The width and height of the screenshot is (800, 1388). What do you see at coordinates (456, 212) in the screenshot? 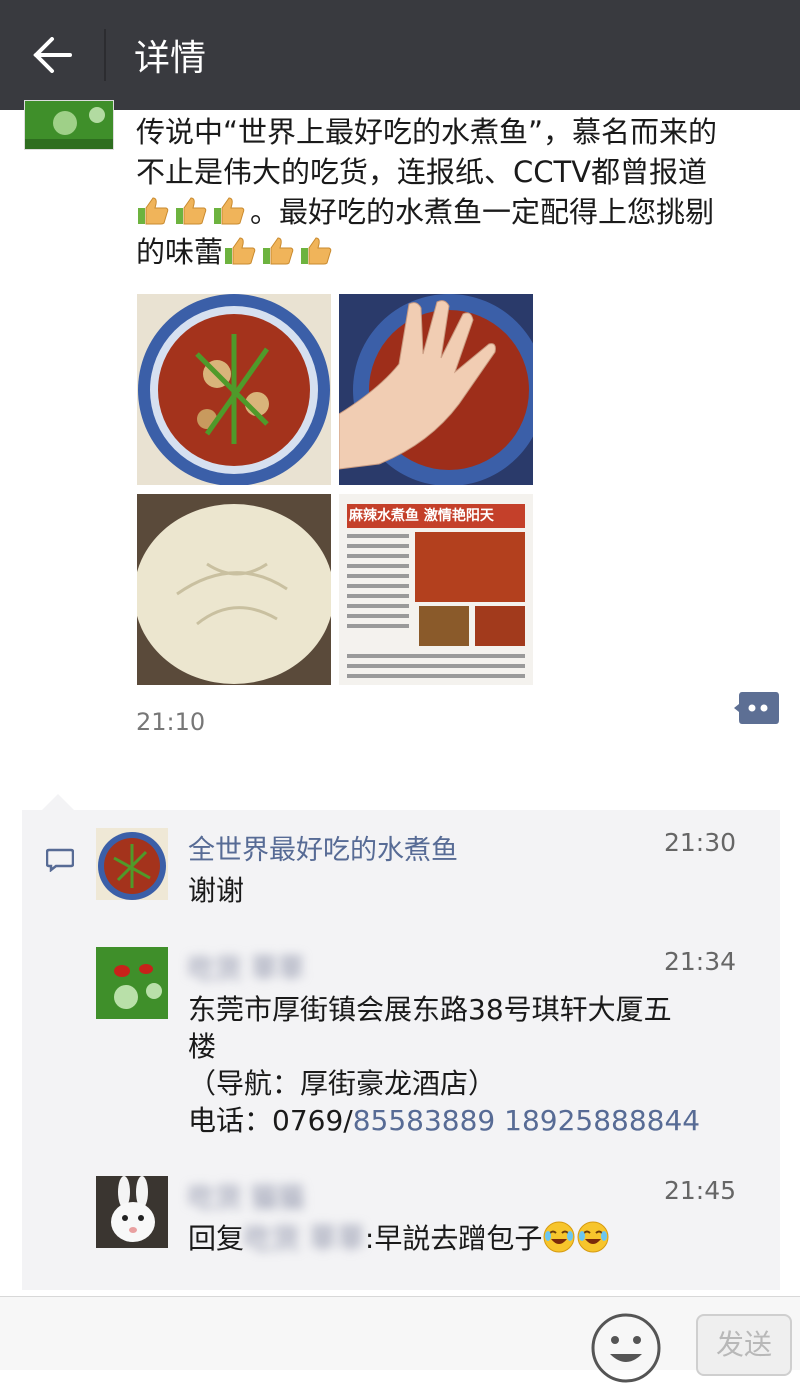
I see `post-text-line: 。最好吃的水煮鱼一定配得上您挑剔` at bounding box center [456, 212].